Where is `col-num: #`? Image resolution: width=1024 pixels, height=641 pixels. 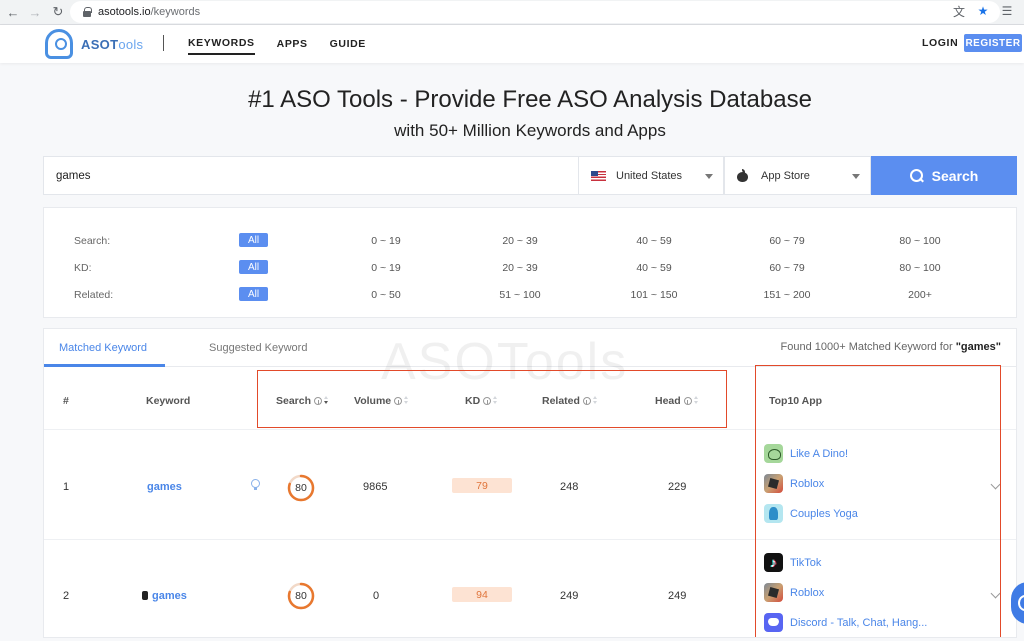 col-num: # is located at coordinates (66, 401).